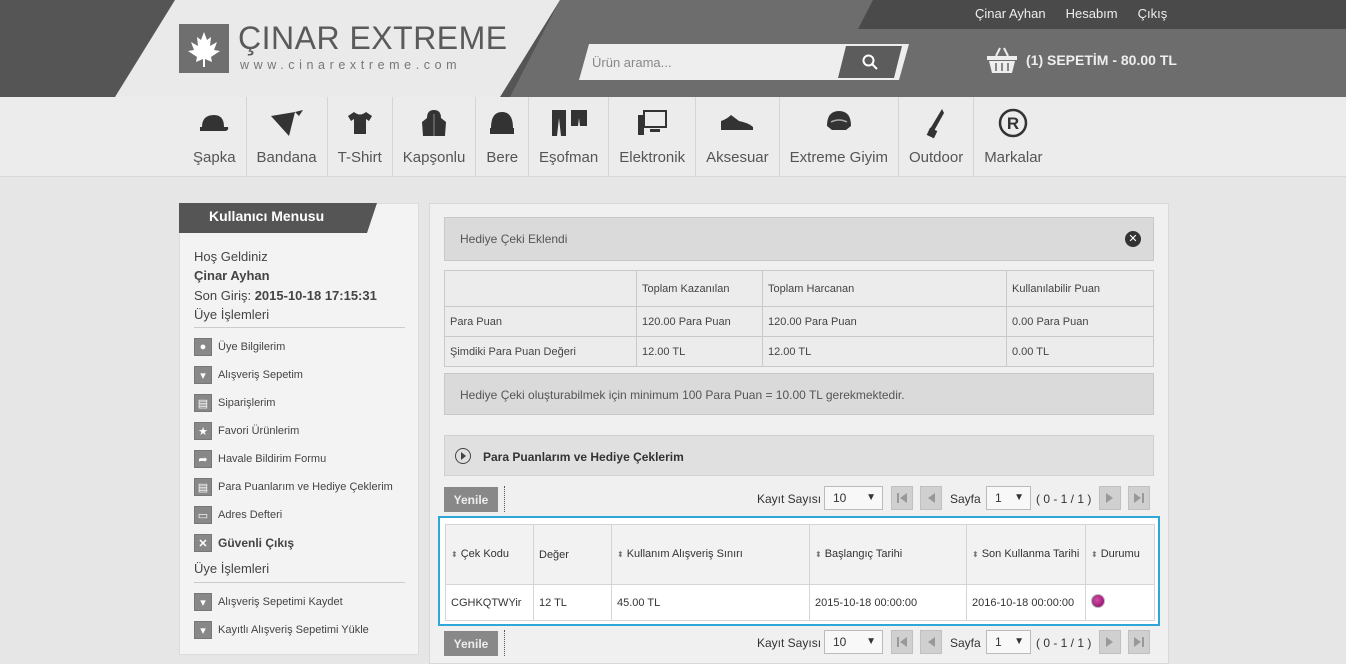 The width and height of the screenshot is (1346, 664). I want to click on nav-sapka: Şapka, so click(215, 137).